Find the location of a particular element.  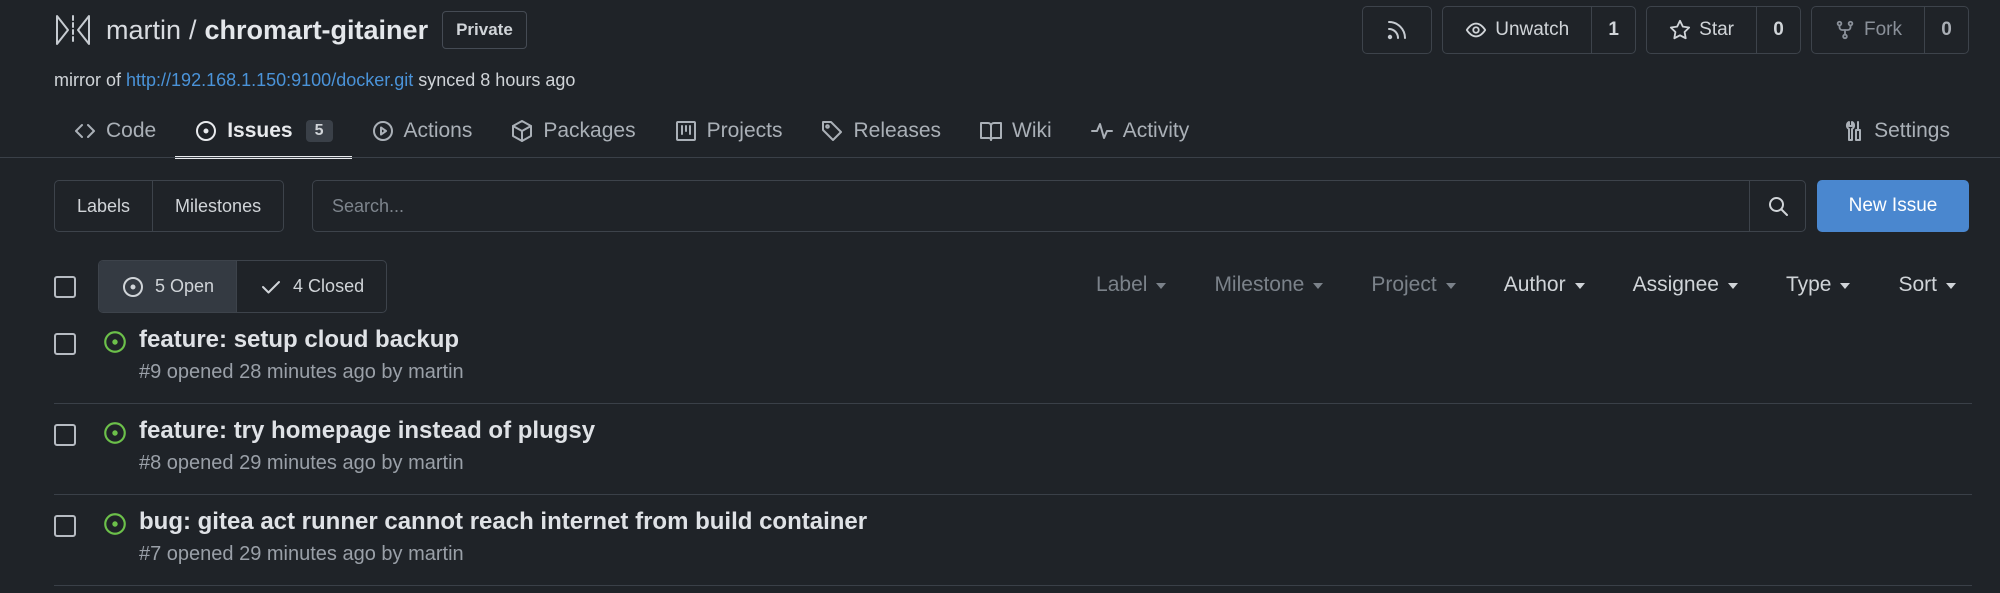

repo-actions: Unwatch 1 Star 0 Fork 0 is located at coordinates (1665, 30).